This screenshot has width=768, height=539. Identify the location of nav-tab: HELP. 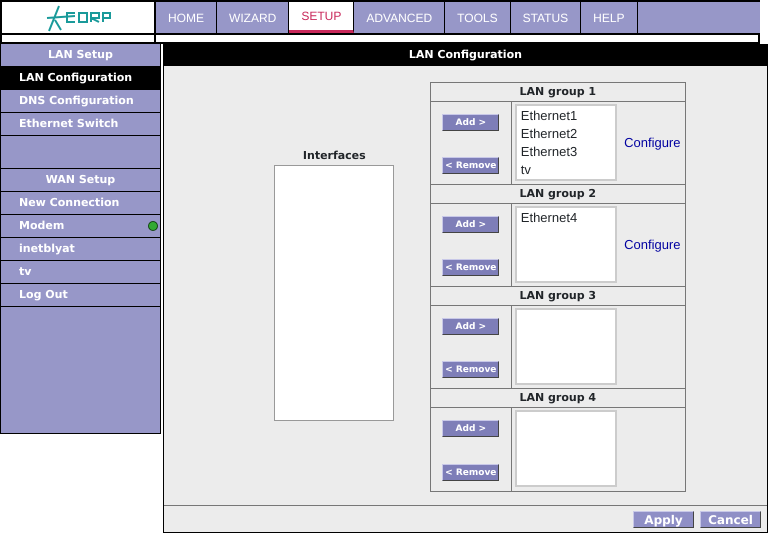
(609, 17).